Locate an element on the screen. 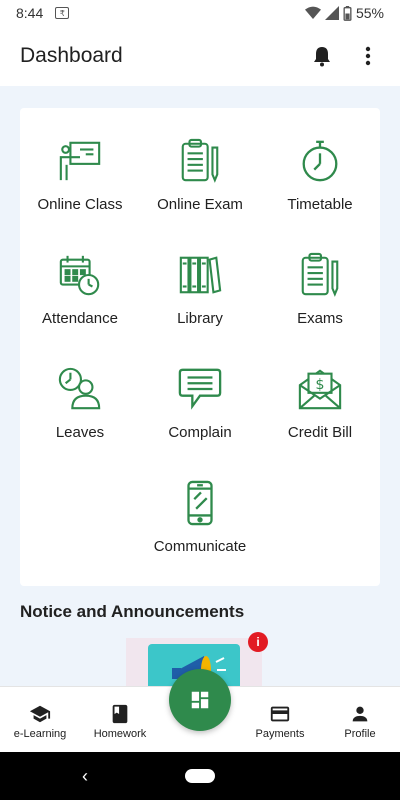 The width and height of the screenshot is (400, 800). back-button: ‹ is located at coordinates (85, 776).